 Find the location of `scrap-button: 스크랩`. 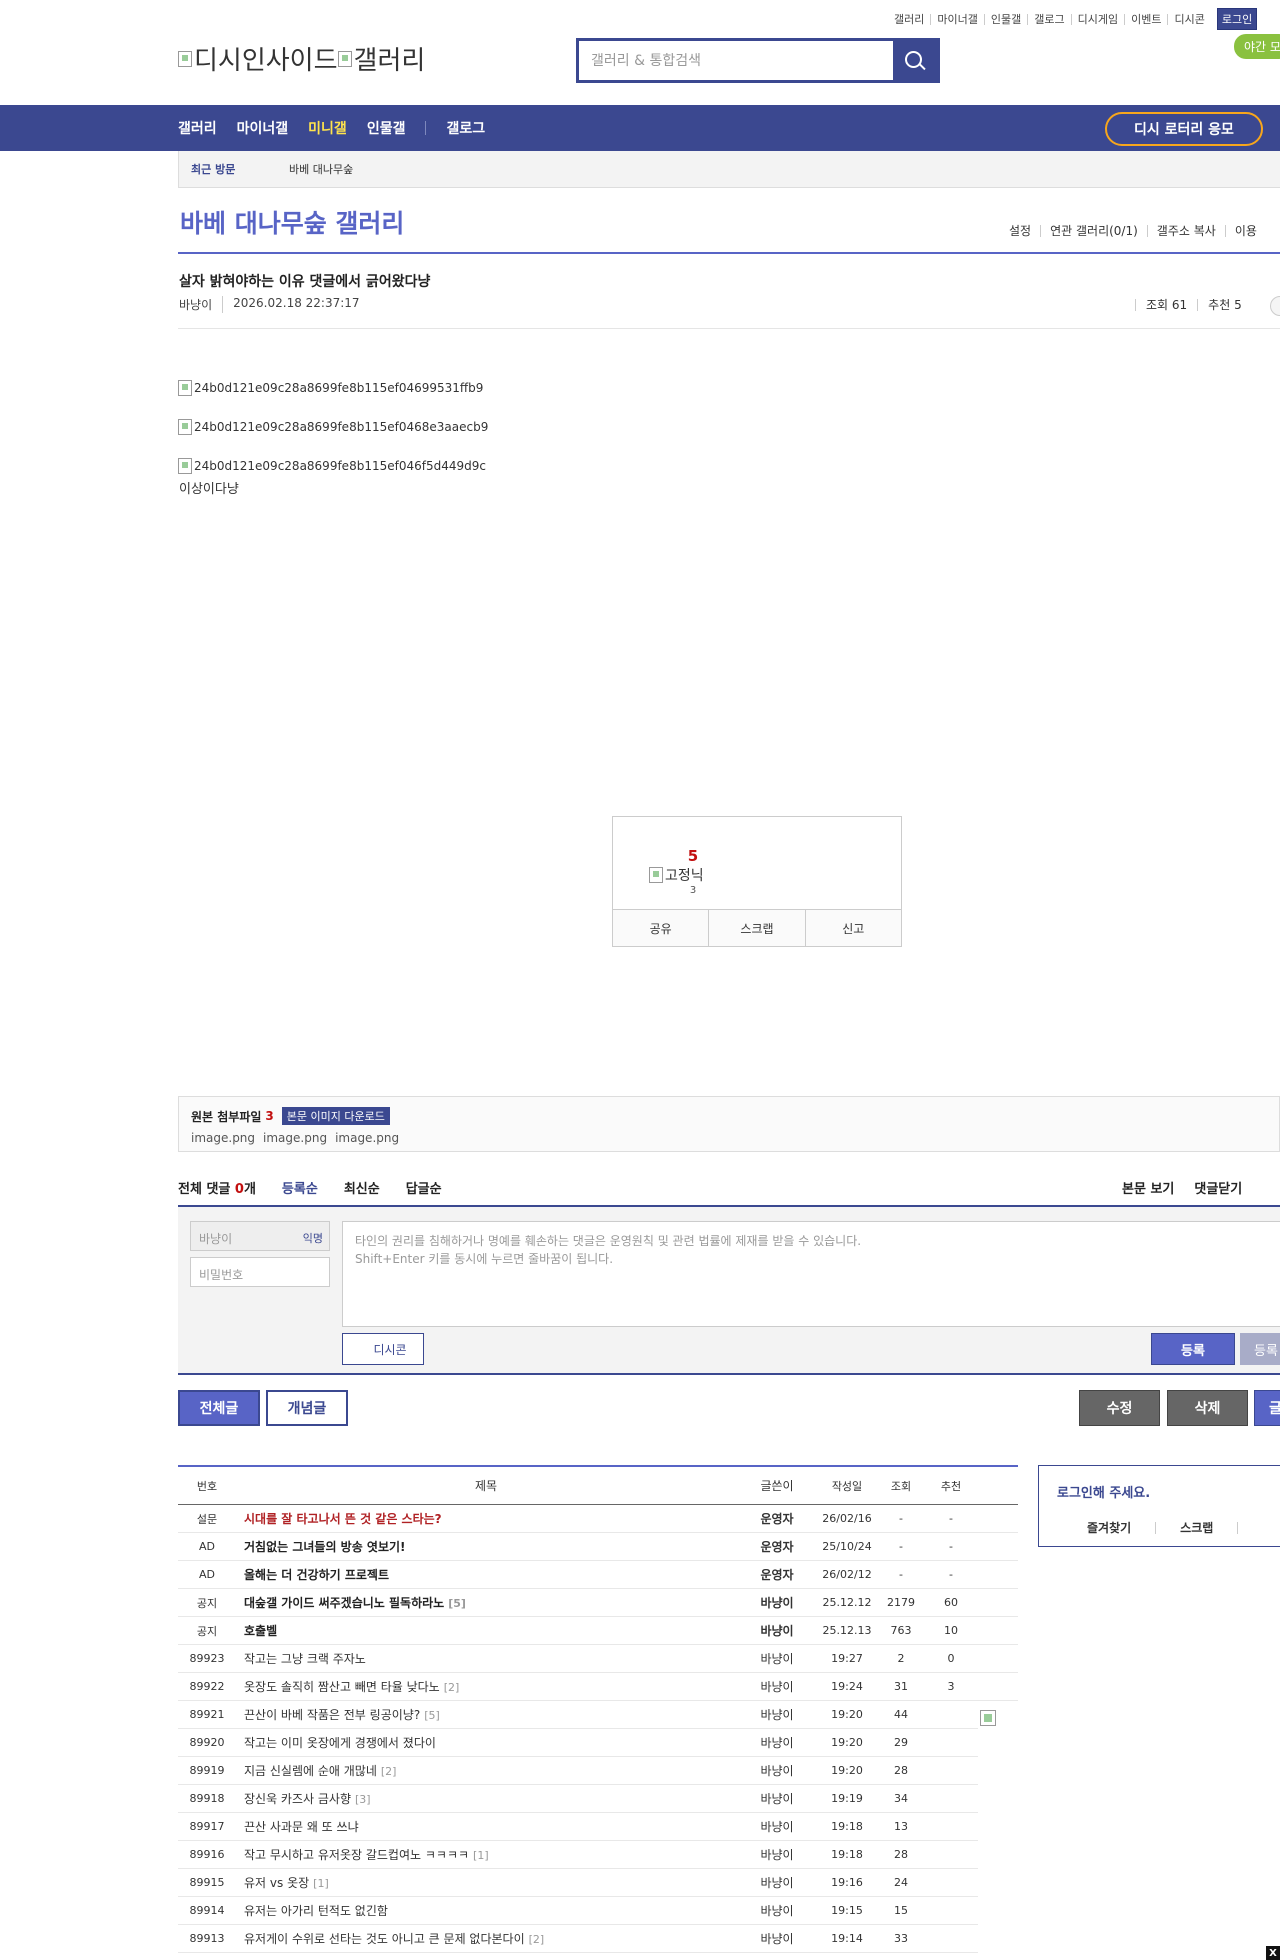

scrap-button: 스크랩 is located at coordinates (756, 928).